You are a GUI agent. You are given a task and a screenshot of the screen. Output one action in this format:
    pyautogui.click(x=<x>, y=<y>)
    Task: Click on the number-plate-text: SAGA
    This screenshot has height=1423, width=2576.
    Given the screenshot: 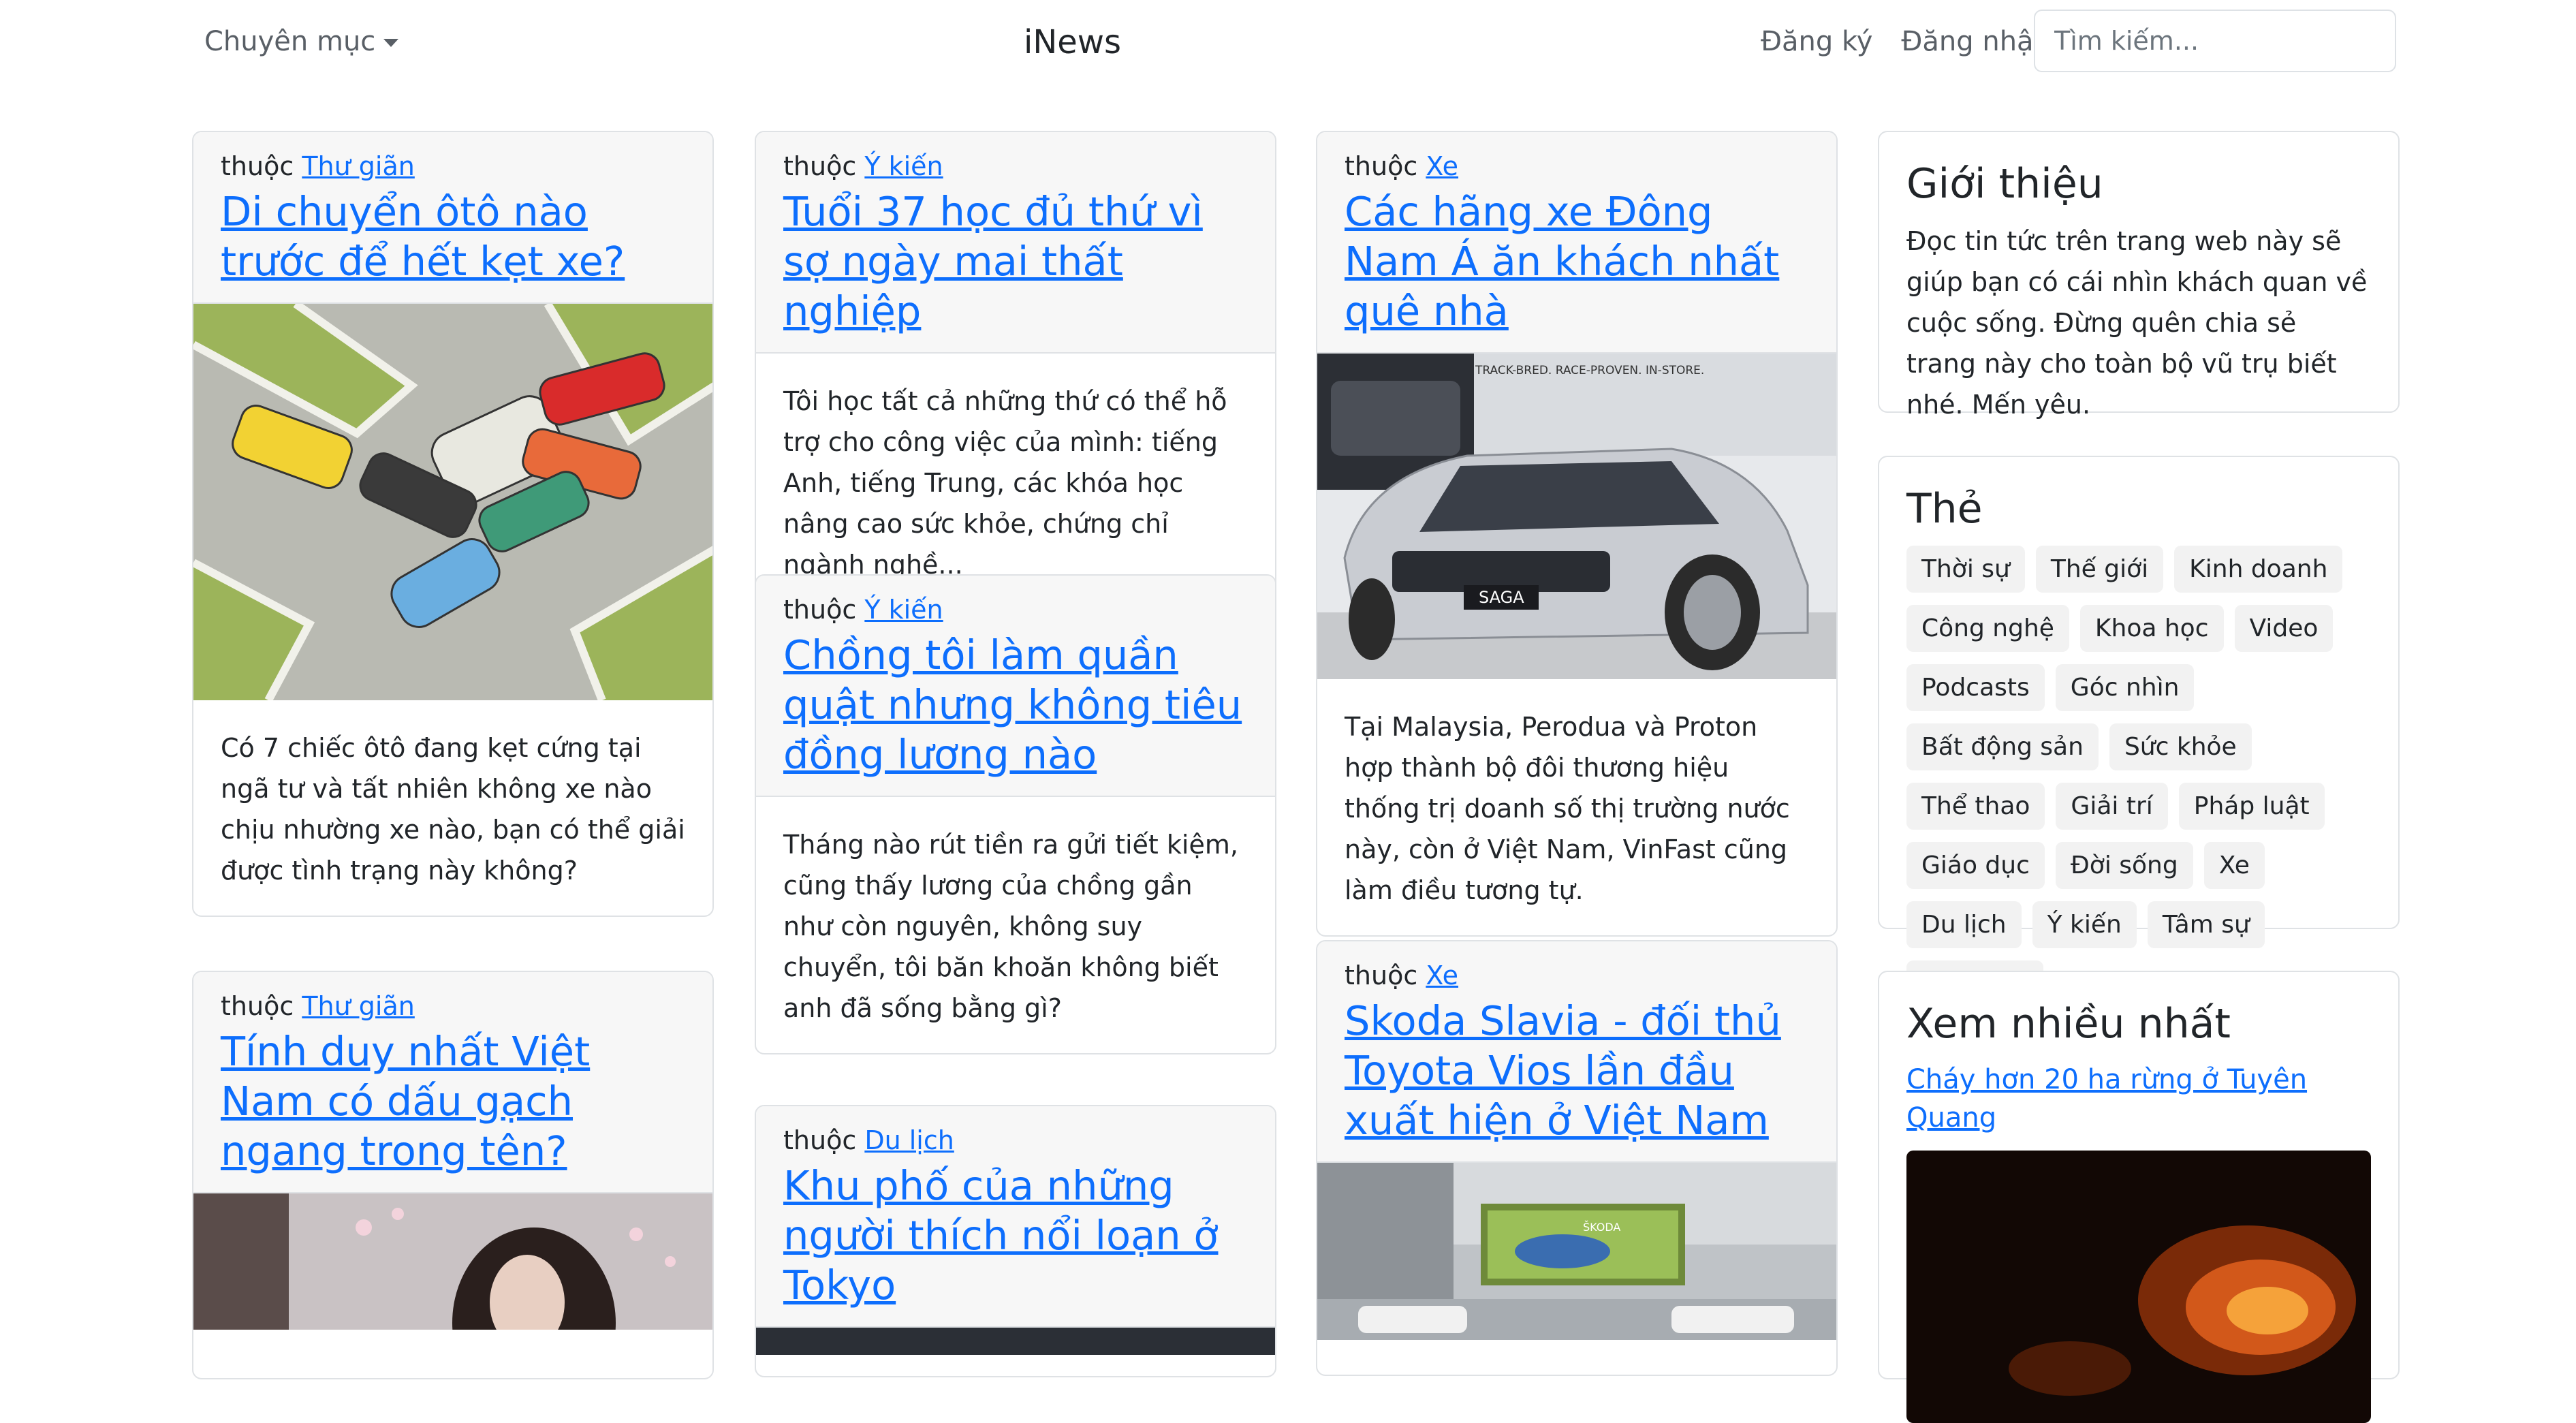 What is the action you would take?
    pyautogui.click(x=1501, y=597)
    